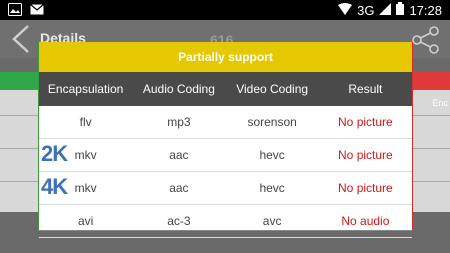 This screenshot has width=450, height=253. What do you see at coordinates (345, 10) in the screenshot?
I see `wifi-icon` at bounding box center [345, 10].